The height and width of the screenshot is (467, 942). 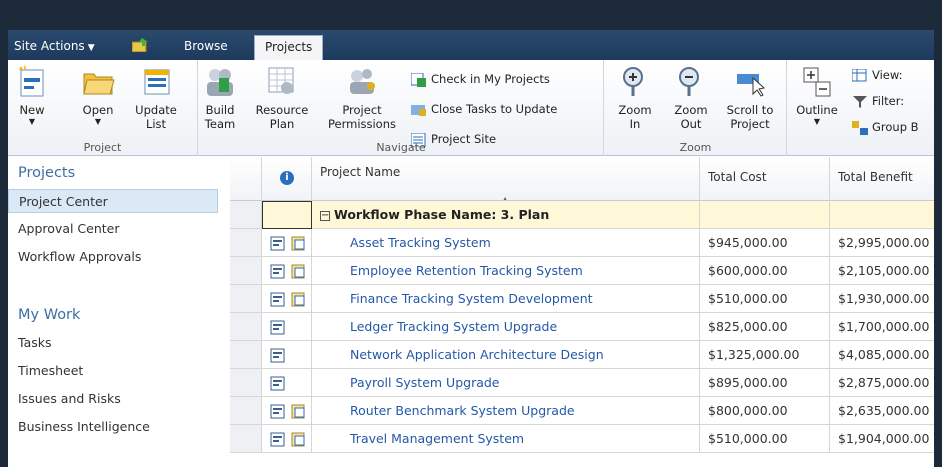 What do you see at coordinates (765, 179) in the screenshot?
I see `column-header-total-cost: Total Cost` at bounding box center [765, 179].